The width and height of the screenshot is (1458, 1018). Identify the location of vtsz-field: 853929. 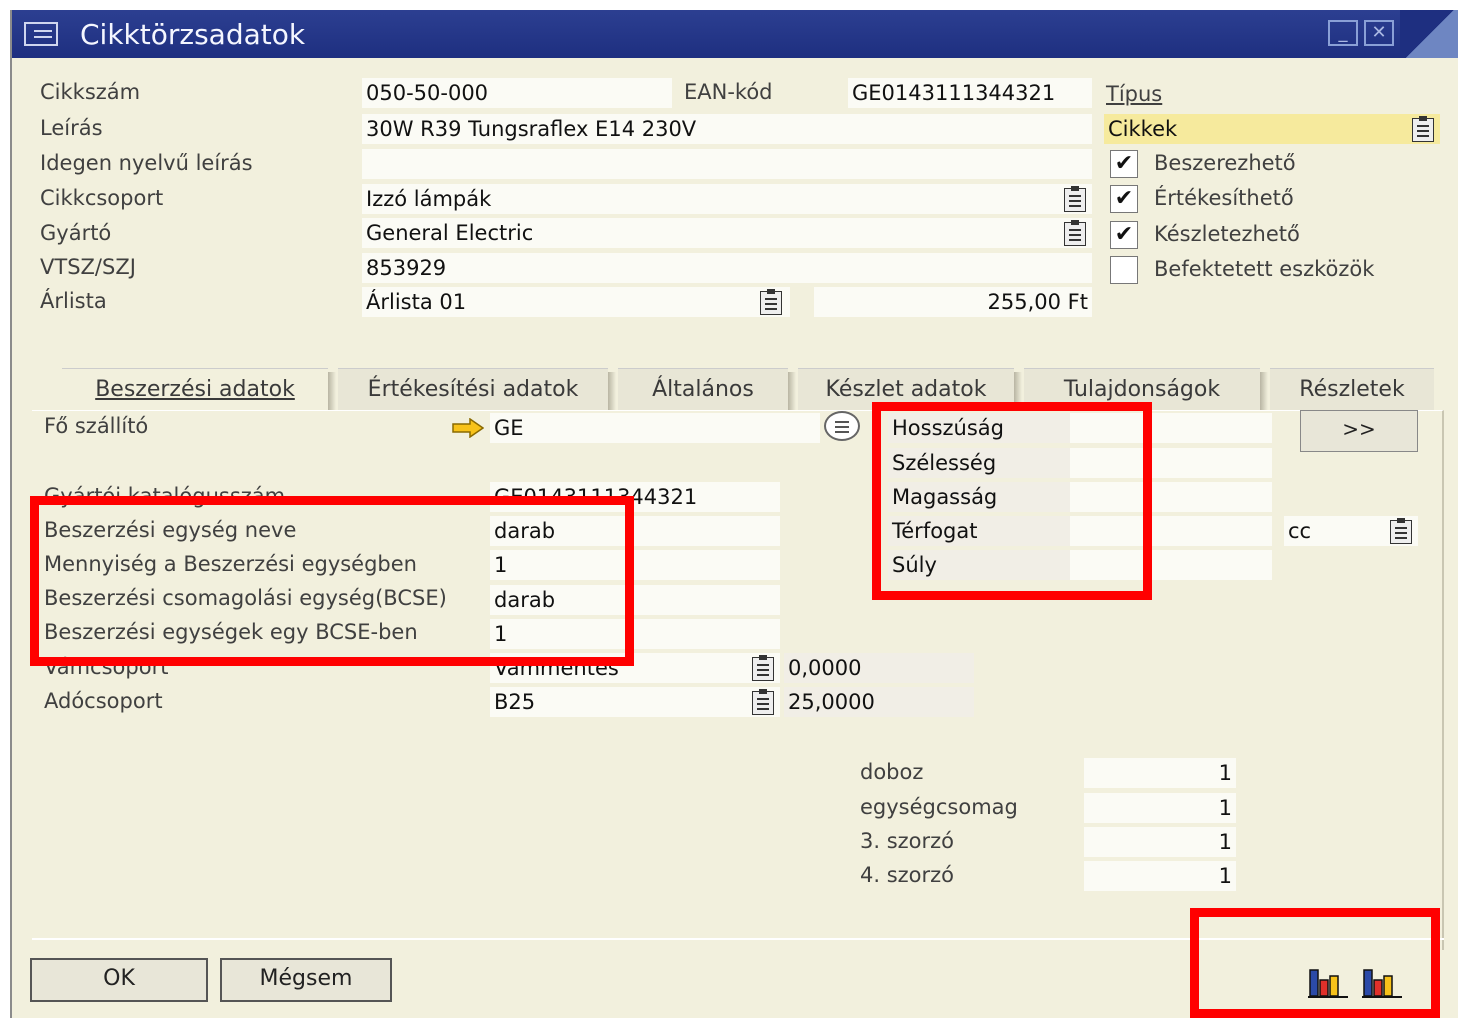
(727, 268).